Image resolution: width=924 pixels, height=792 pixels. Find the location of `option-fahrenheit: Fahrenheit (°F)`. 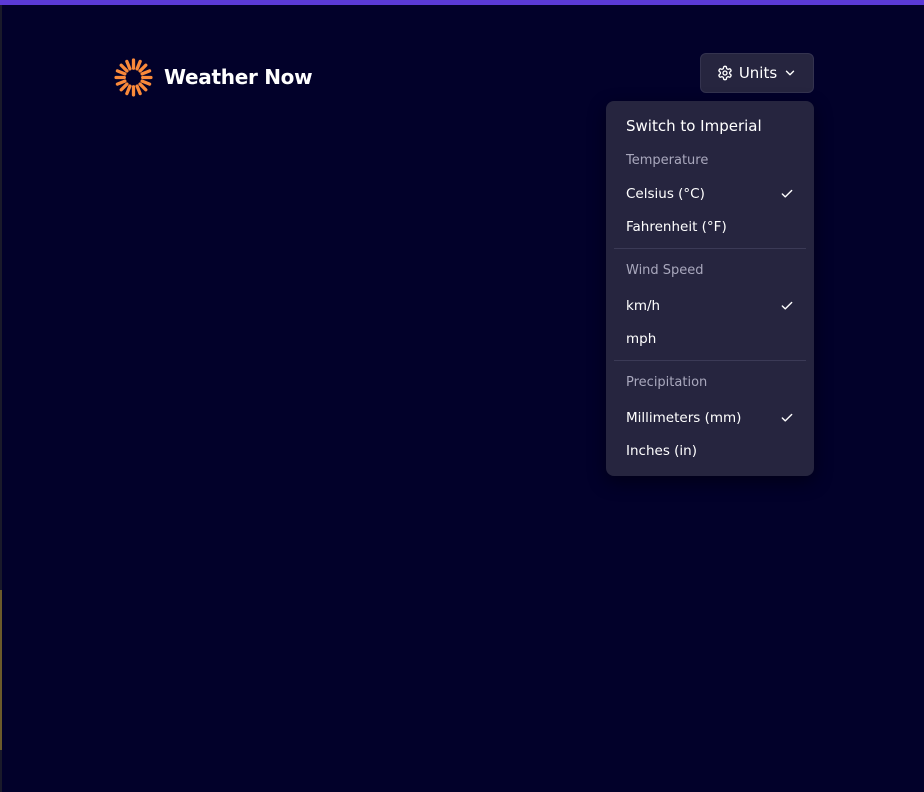

option-fahrenheit: Fahrenheit (°F) is located at coordinates (710, 227).